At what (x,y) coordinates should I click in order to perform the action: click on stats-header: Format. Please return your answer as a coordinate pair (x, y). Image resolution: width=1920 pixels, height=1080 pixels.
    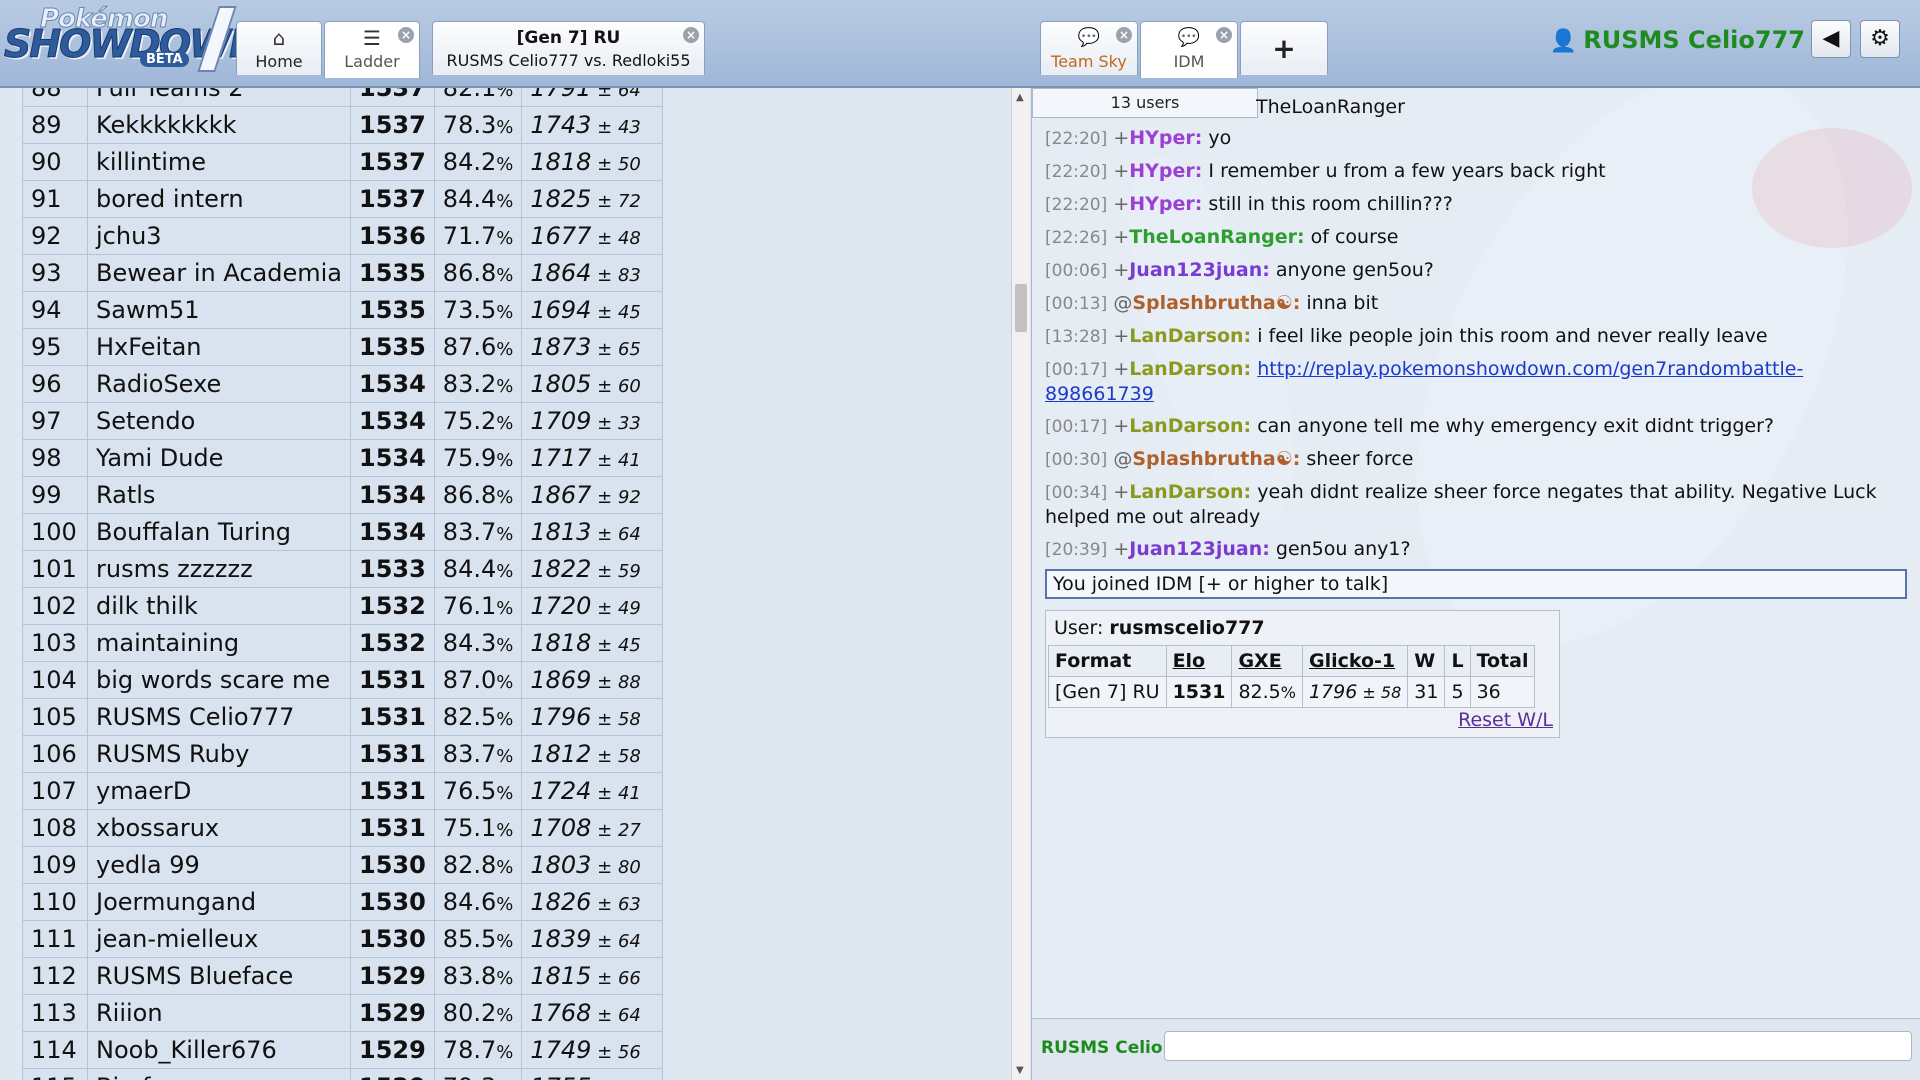
    Looking at the image, I should click on (1107, 661).